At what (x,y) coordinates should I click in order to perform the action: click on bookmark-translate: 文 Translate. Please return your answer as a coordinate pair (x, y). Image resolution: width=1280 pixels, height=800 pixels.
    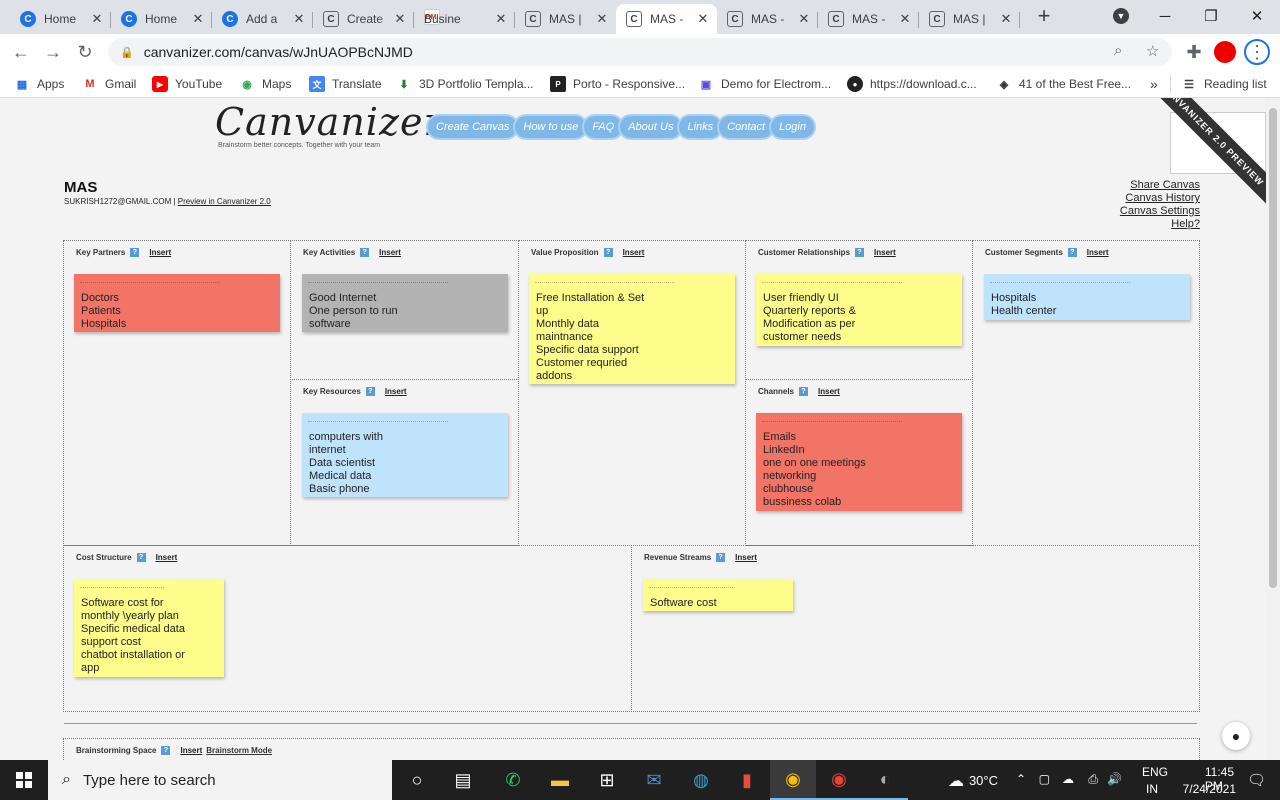
    Looking at the image, I should click on (345, 84).